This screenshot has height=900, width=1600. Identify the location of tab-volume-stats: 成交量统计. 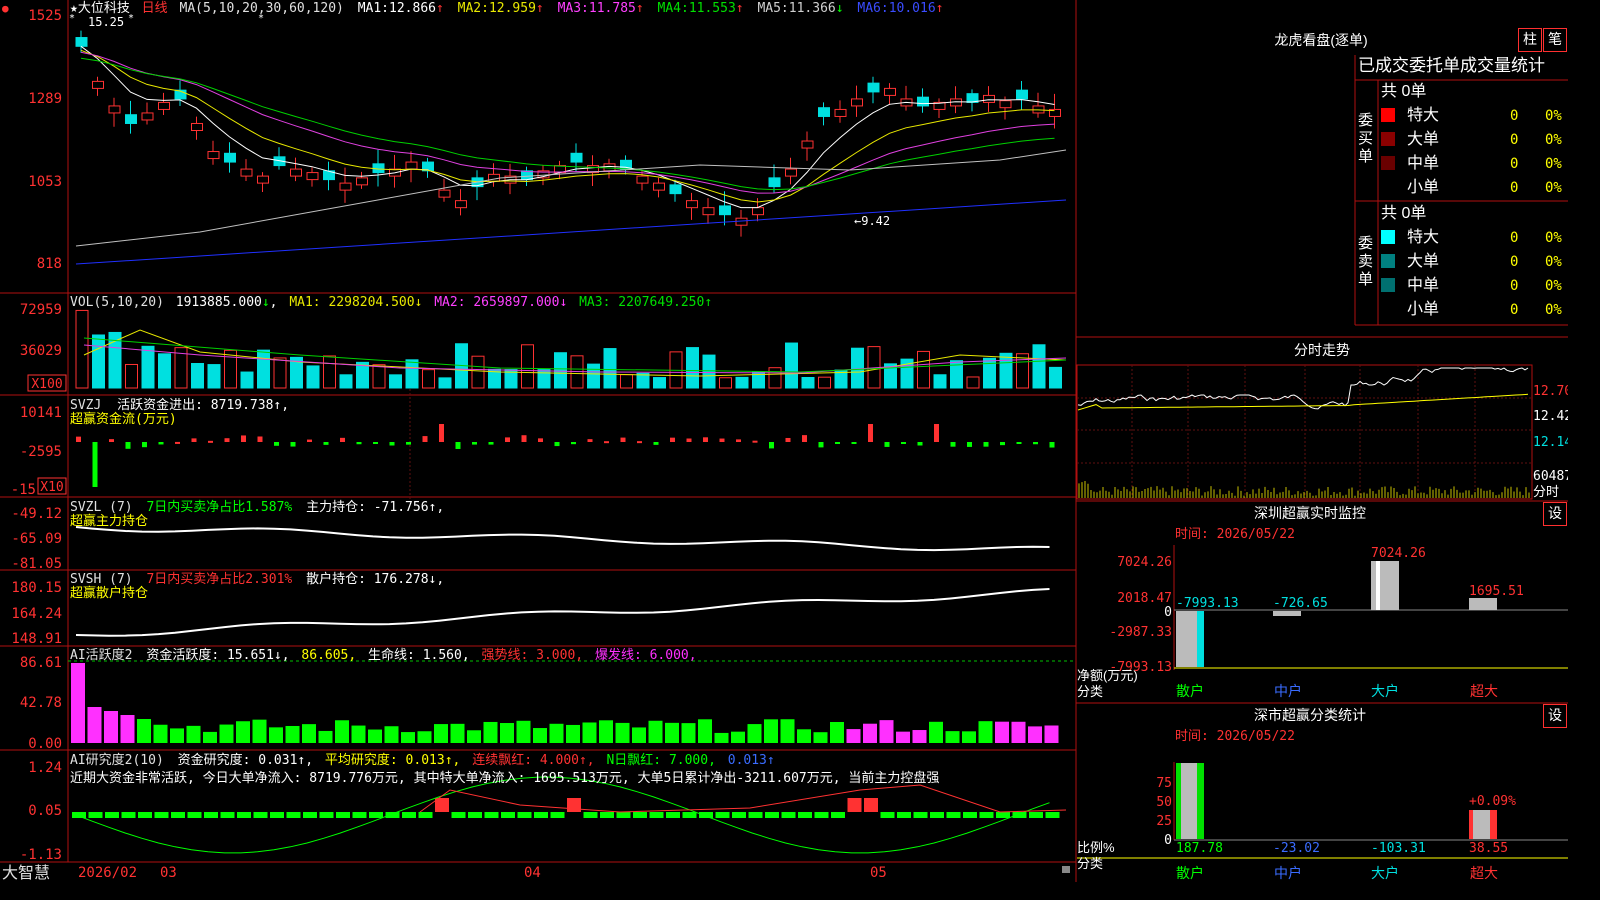
(1502, 65).